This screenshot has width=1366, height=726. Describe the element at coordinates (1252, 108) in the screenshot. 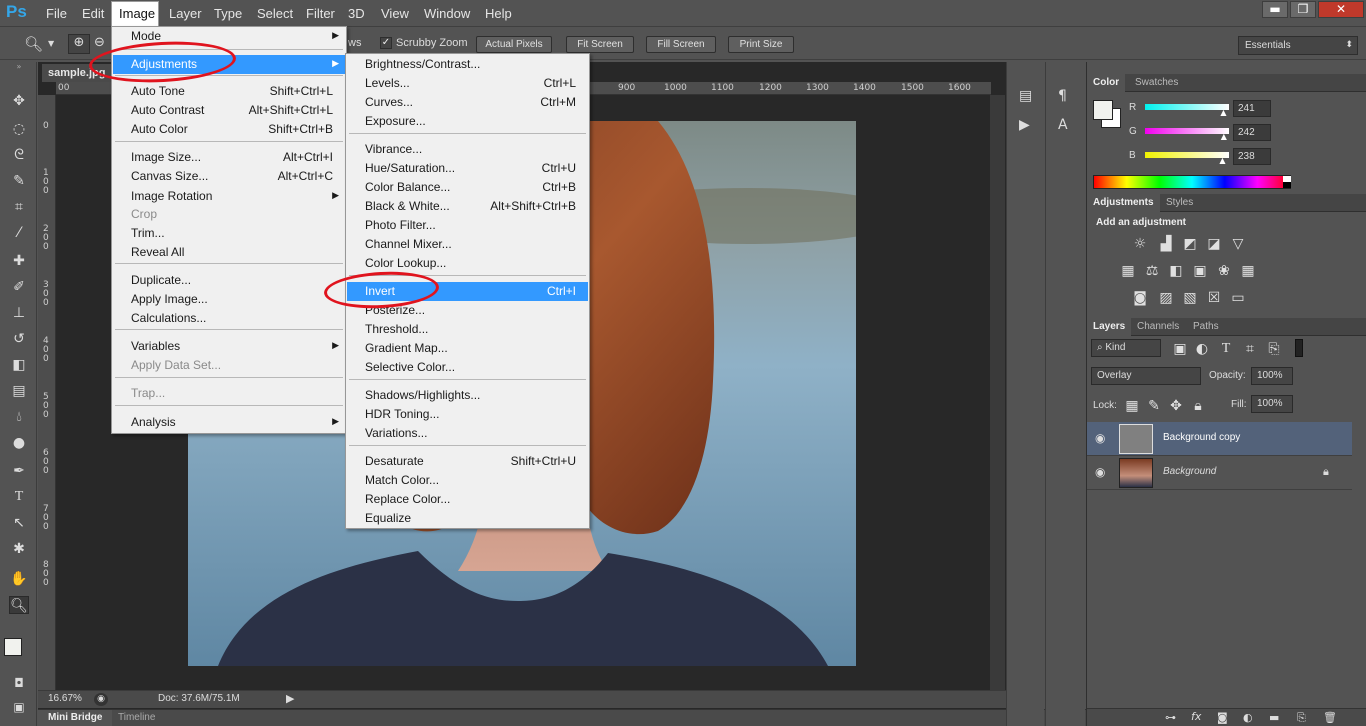

I see `r-value: 241` at that location.